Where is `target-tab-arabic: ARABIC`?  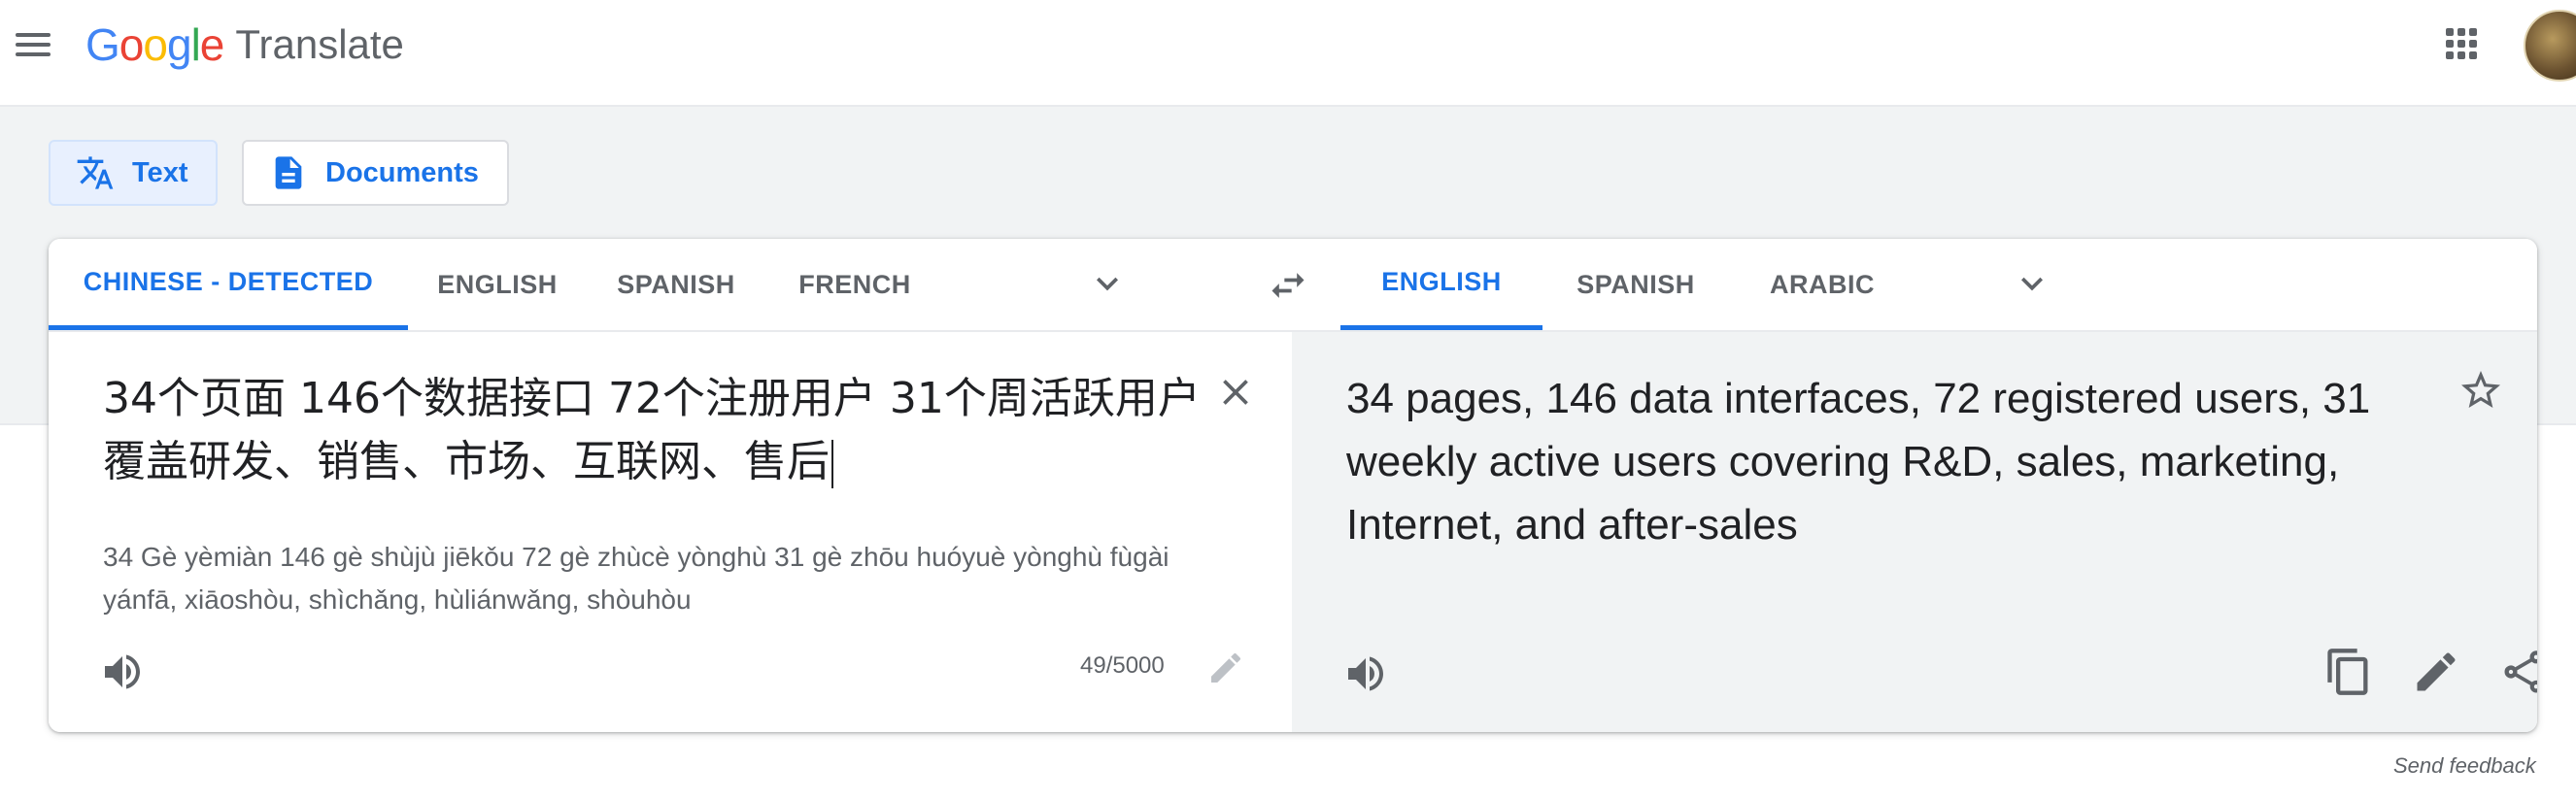
target-tab-arabic: ARABIC is located at coordinates (1822, 284).